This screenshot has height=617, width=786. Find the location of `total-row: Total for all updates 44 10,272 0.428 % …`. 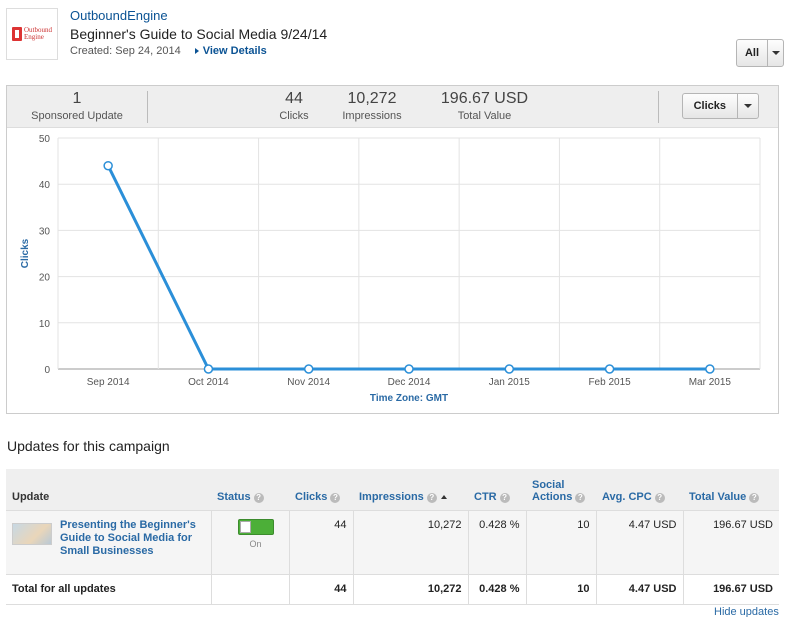

total-row: Total for all updates 44 10,272 0.428 % … is located at coordinates (392, 589).